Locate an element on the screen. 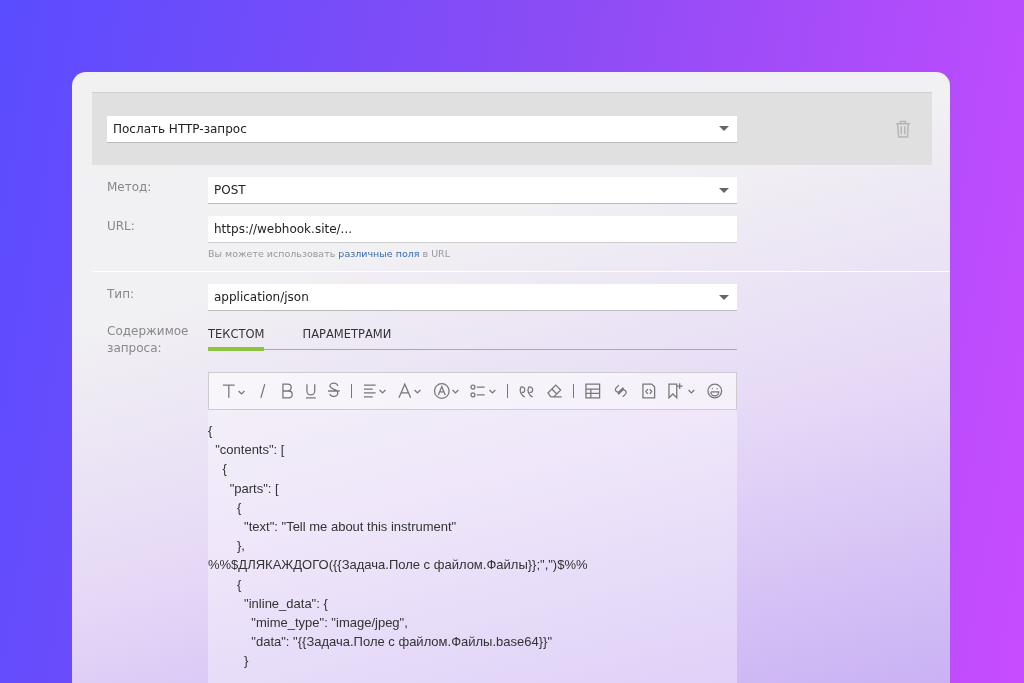  tab: ПАРАМЕТРАМИ is located at coordinates (347, 339).